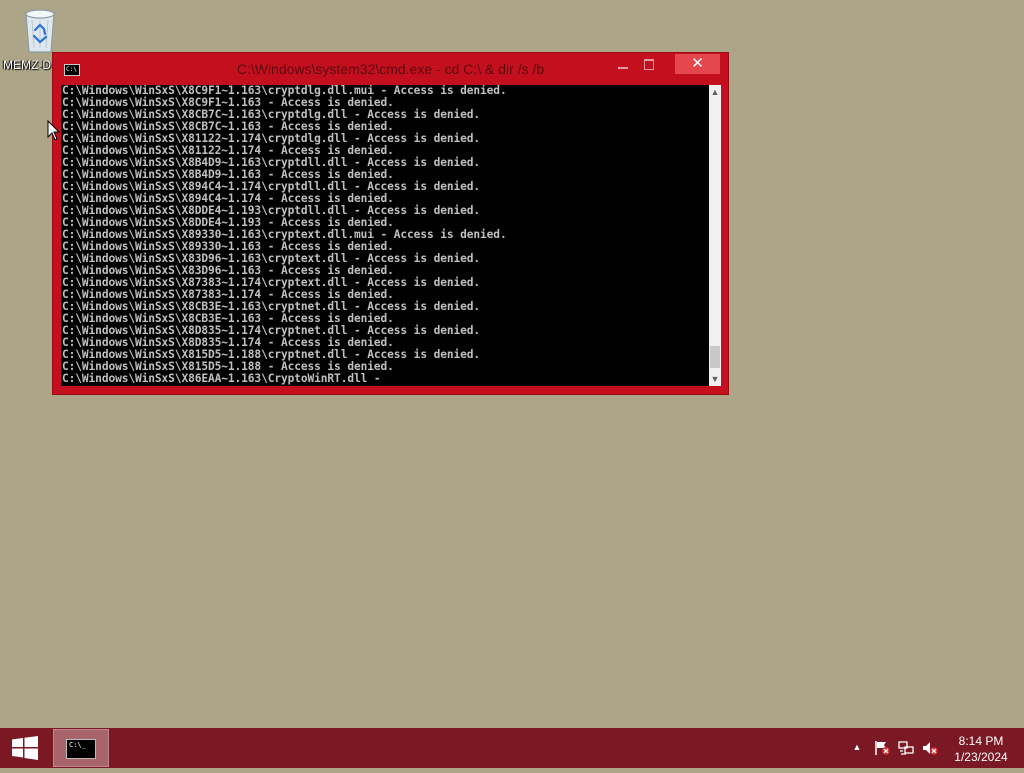  Describe the element at coordinates (857, 747) in the screenshot. I see `show-hidden-icons-icon: ▲` at that location.